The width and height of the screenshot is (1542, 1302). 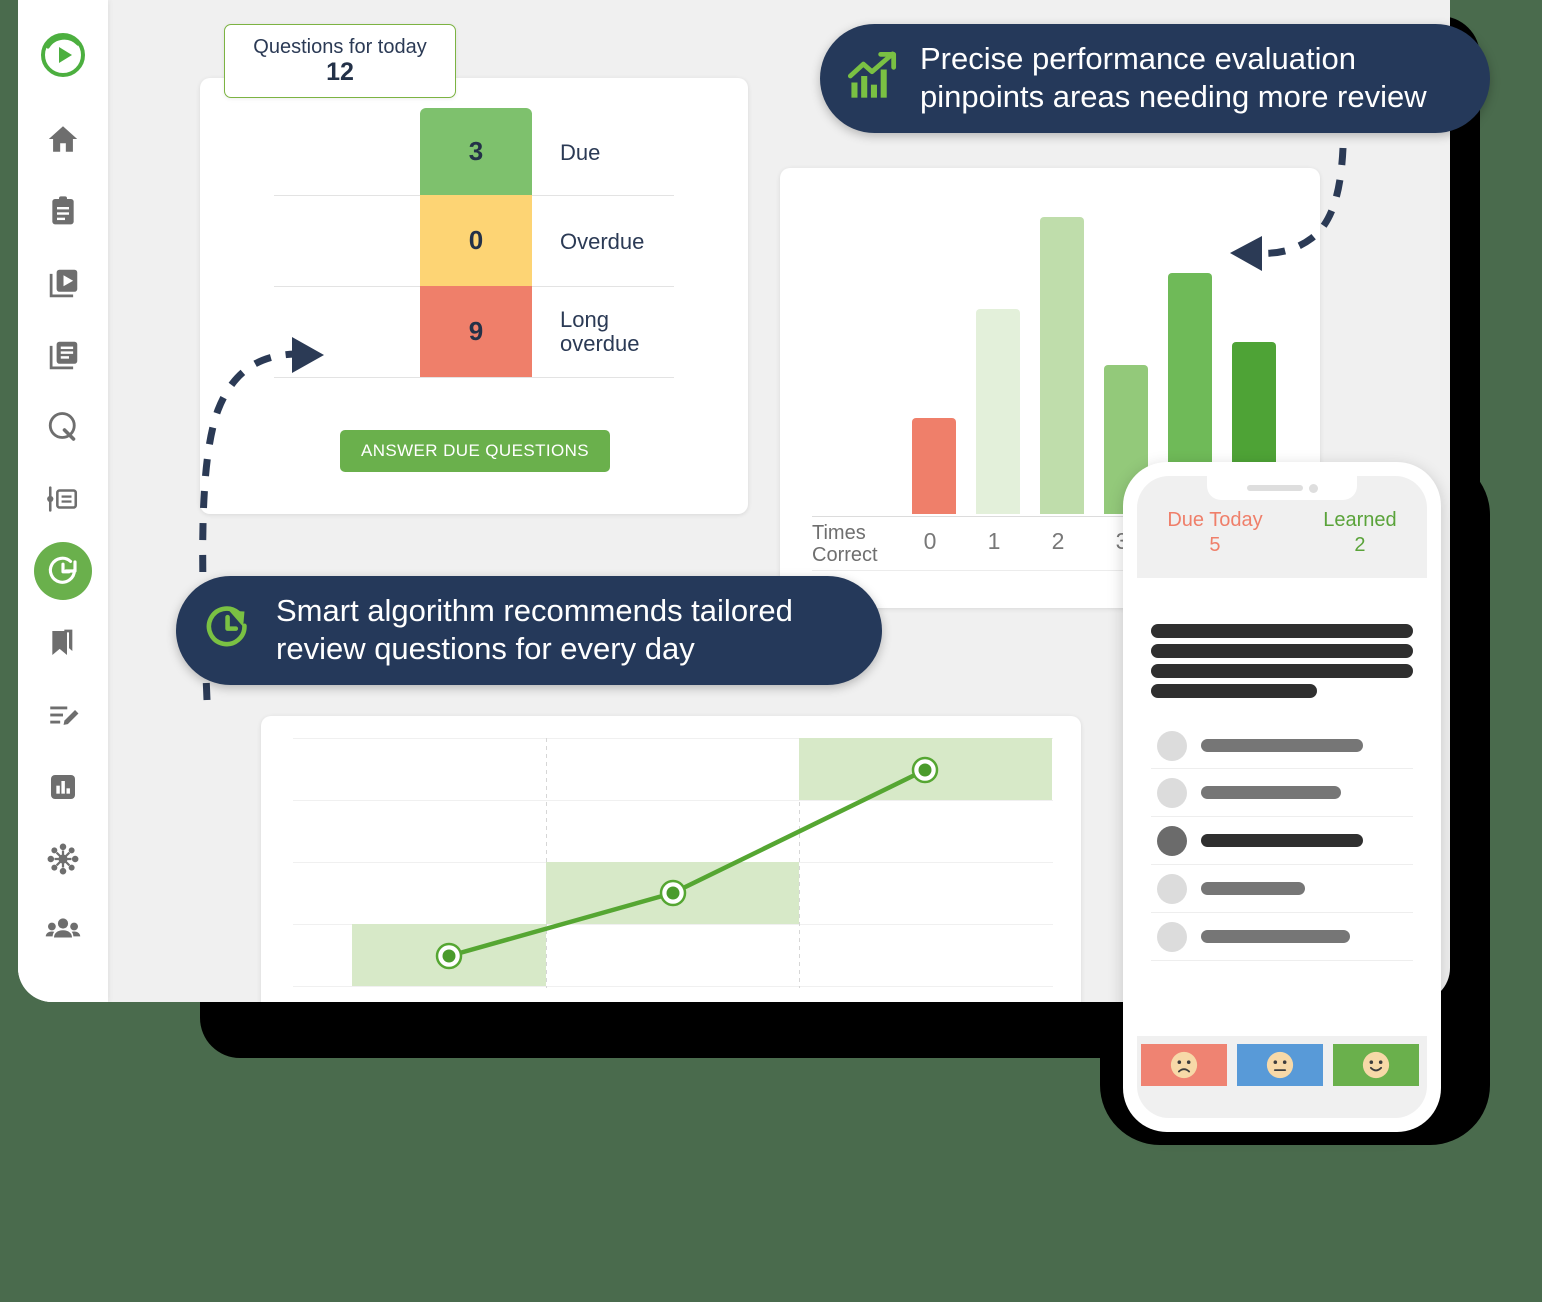 I want to click on home-icon, so click(x=63, y=139).